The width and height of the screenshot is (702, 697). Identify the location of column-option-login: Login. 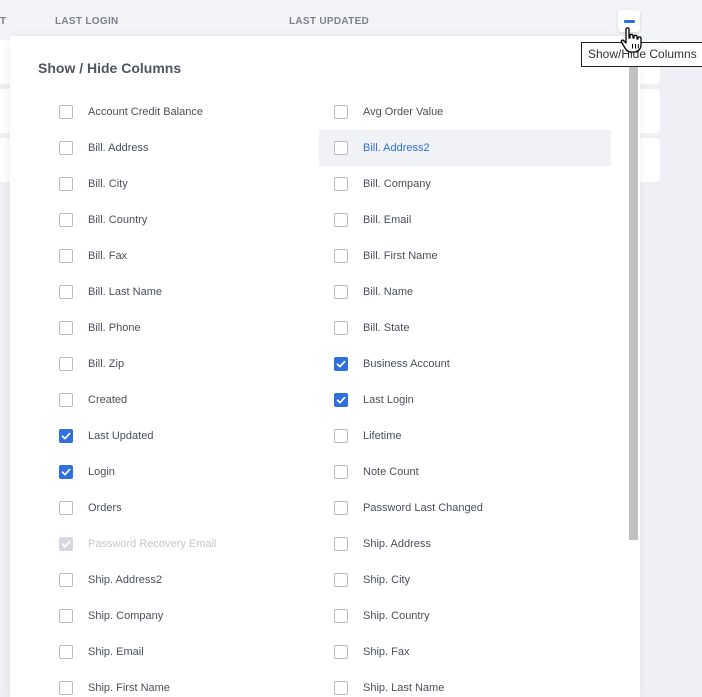
(190, 472).